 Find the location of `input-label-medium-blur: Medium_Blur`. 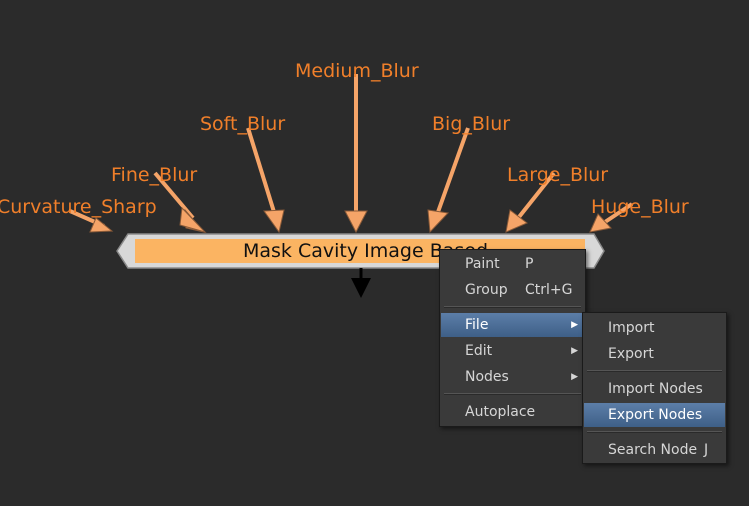

input-label-medium-blur: Medium_Blur is located at coordinates (357, 71).